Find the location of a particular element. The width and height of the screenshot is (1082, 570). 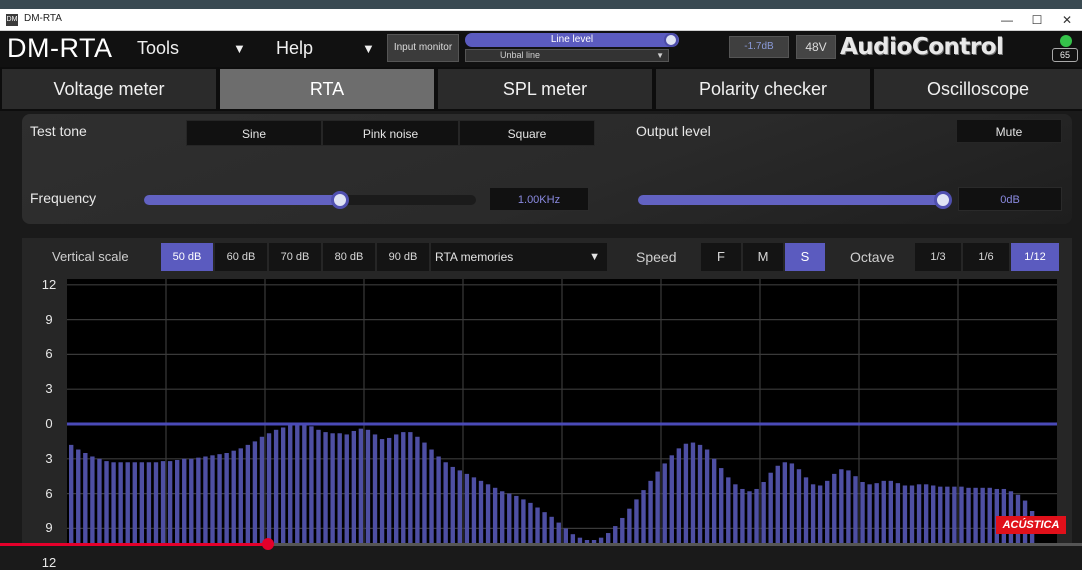

battery-level: 65 is located at coordinates (1065, 55).